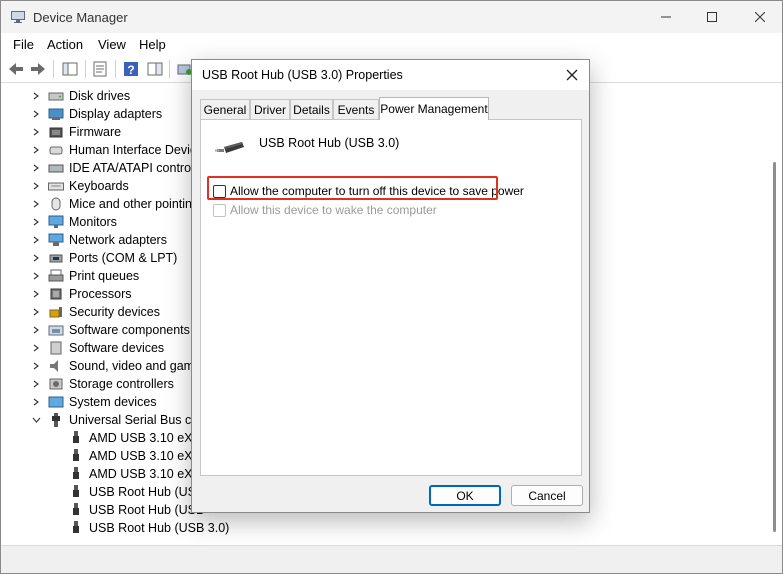  What do you see at coordinates (16, 69) in the screenshot?
I see `back-arrow-icon` at bounding box center [16, 69].